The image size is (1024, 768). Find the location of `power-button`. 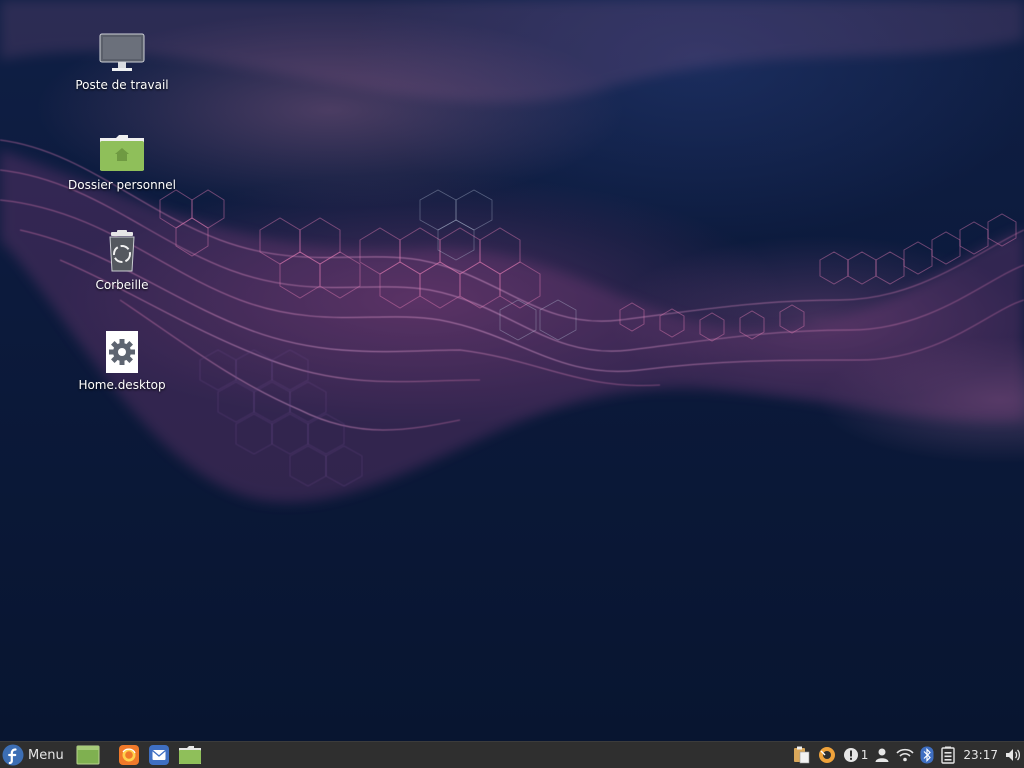

power-button is located at coordinates (948, 755).